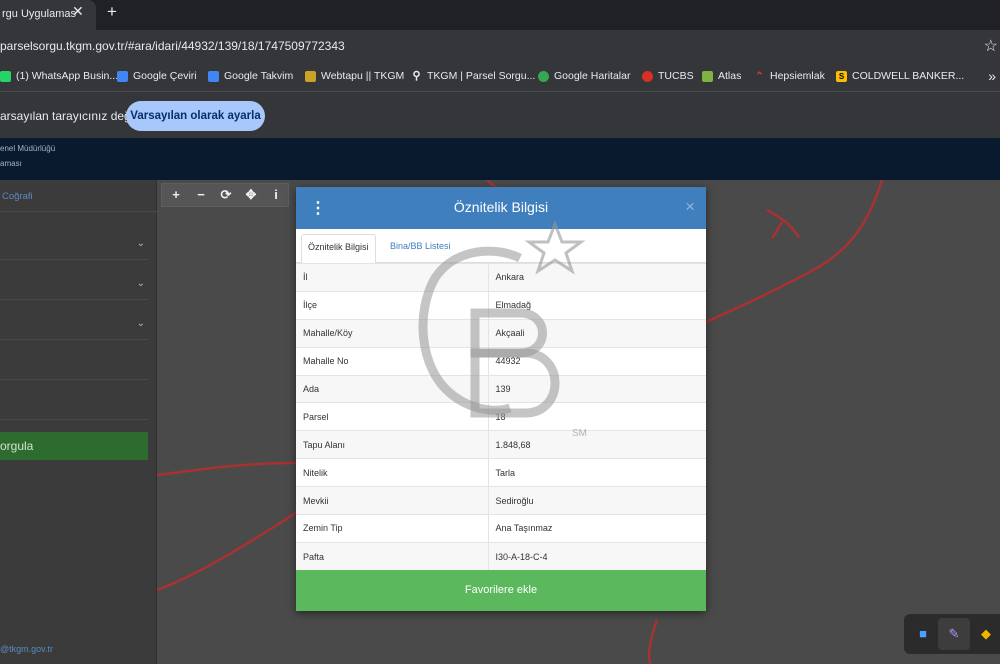  Describe the element at coordinates (597, 277) in the screenshot. I see `attribute-value: Ankara` at that location.